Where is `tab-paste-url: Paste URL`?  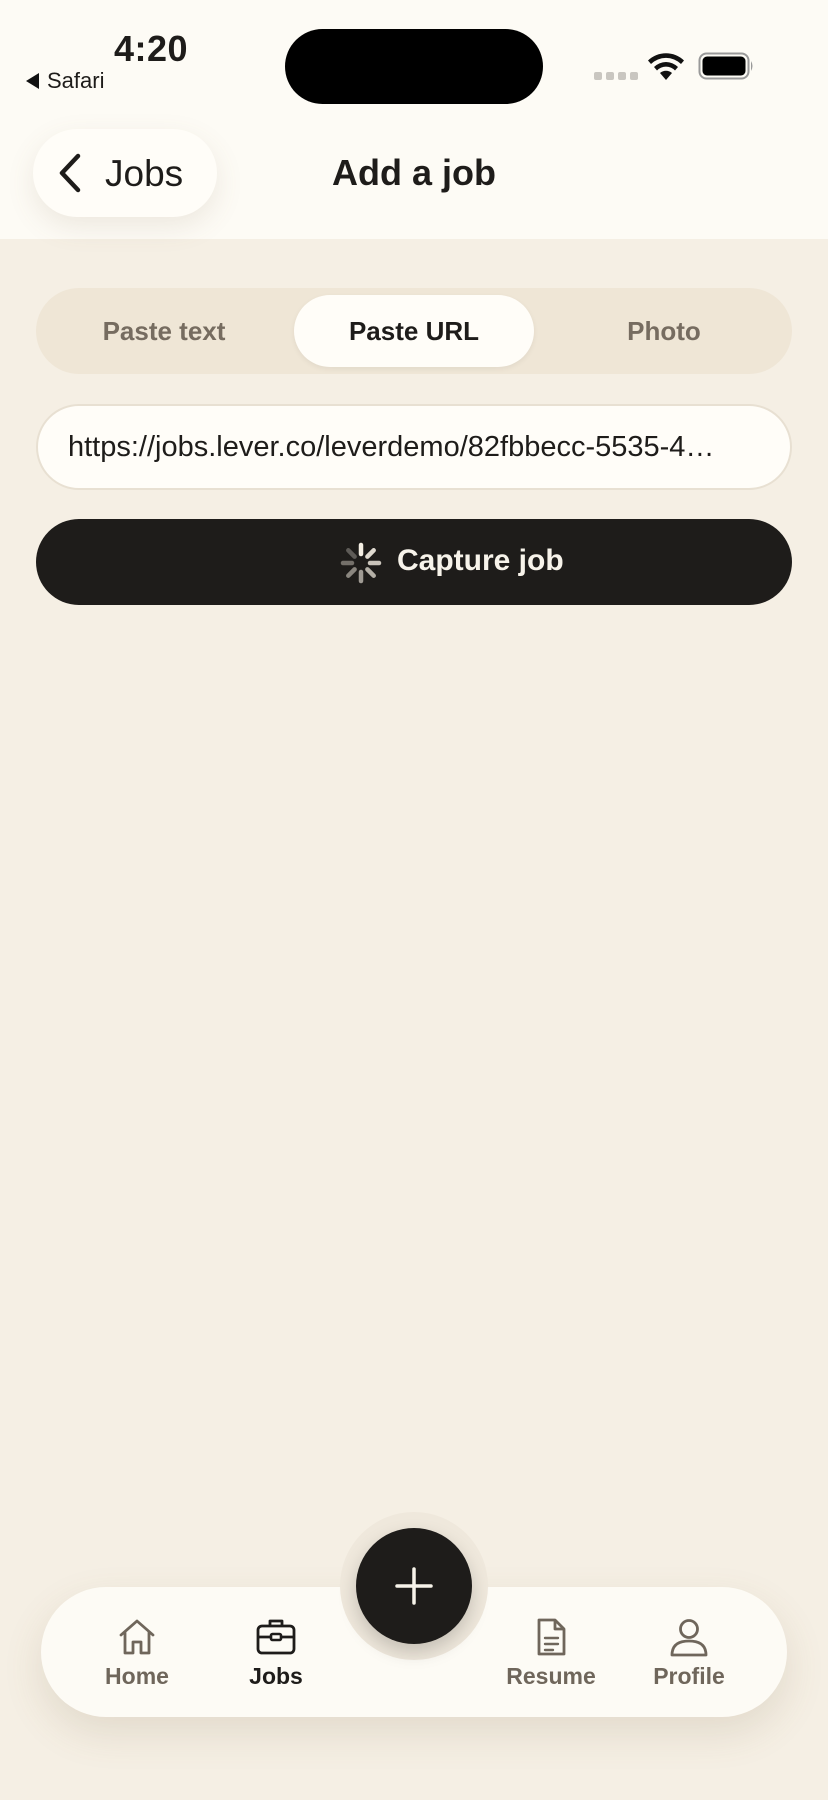 tab-paste-url: Paste URL is located at coordinates (414, 331).